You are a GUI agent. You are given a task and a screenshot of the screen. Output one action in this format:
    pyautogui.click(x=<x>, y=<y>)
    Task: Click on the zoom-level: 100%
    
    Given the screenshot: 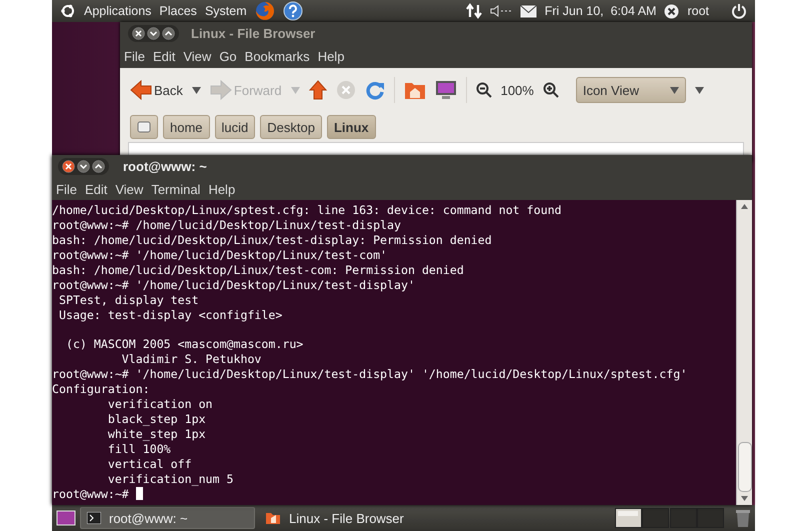 What is the action you would take?
    pyautogui.click(x=517, y=90)
    